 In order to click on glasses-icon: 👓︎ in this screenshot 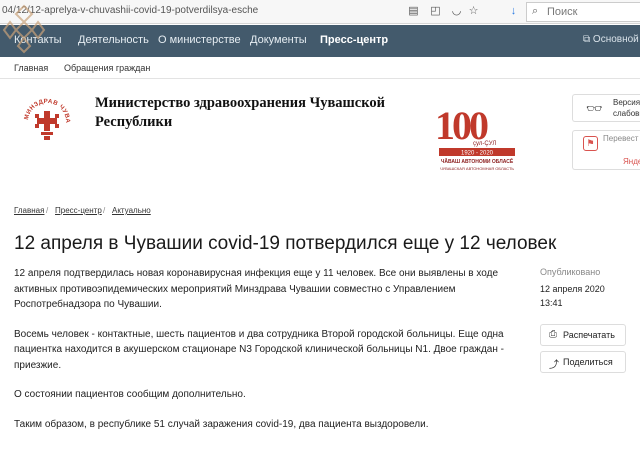, I will do `click(594, 108)`.